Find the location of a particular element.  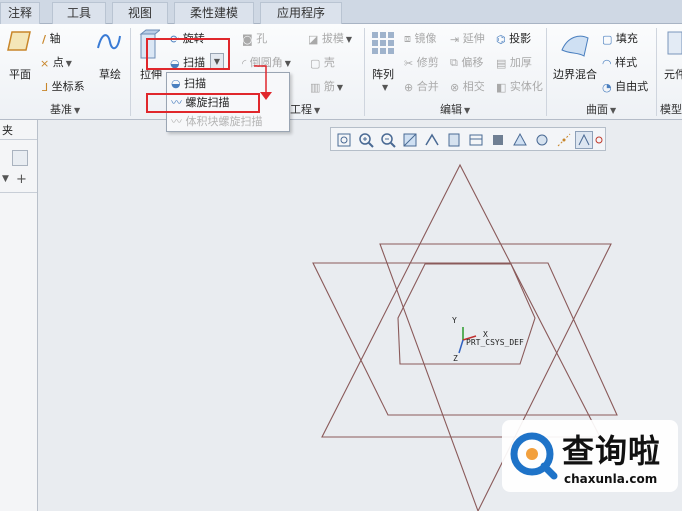

divider is located at coordinates (18, 192).